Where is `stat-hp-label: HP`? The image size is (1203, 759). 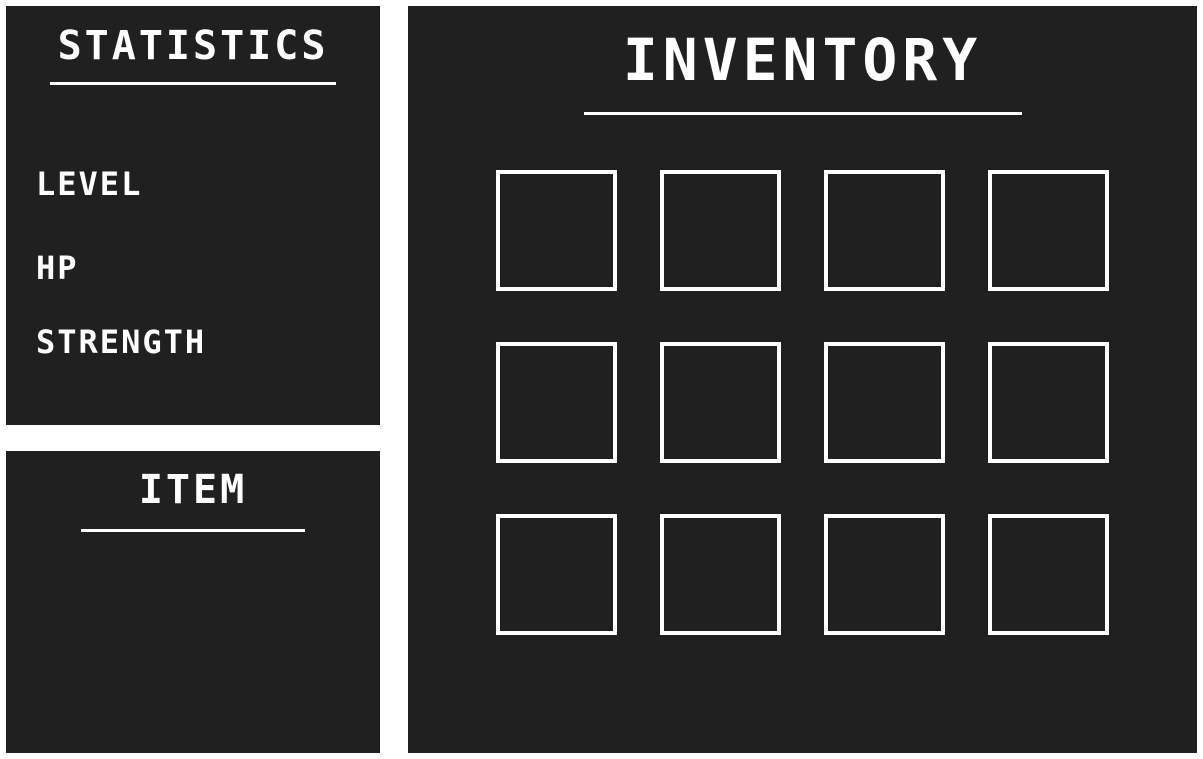 stat-hp-label: HP is located at coordinates (57, 268).